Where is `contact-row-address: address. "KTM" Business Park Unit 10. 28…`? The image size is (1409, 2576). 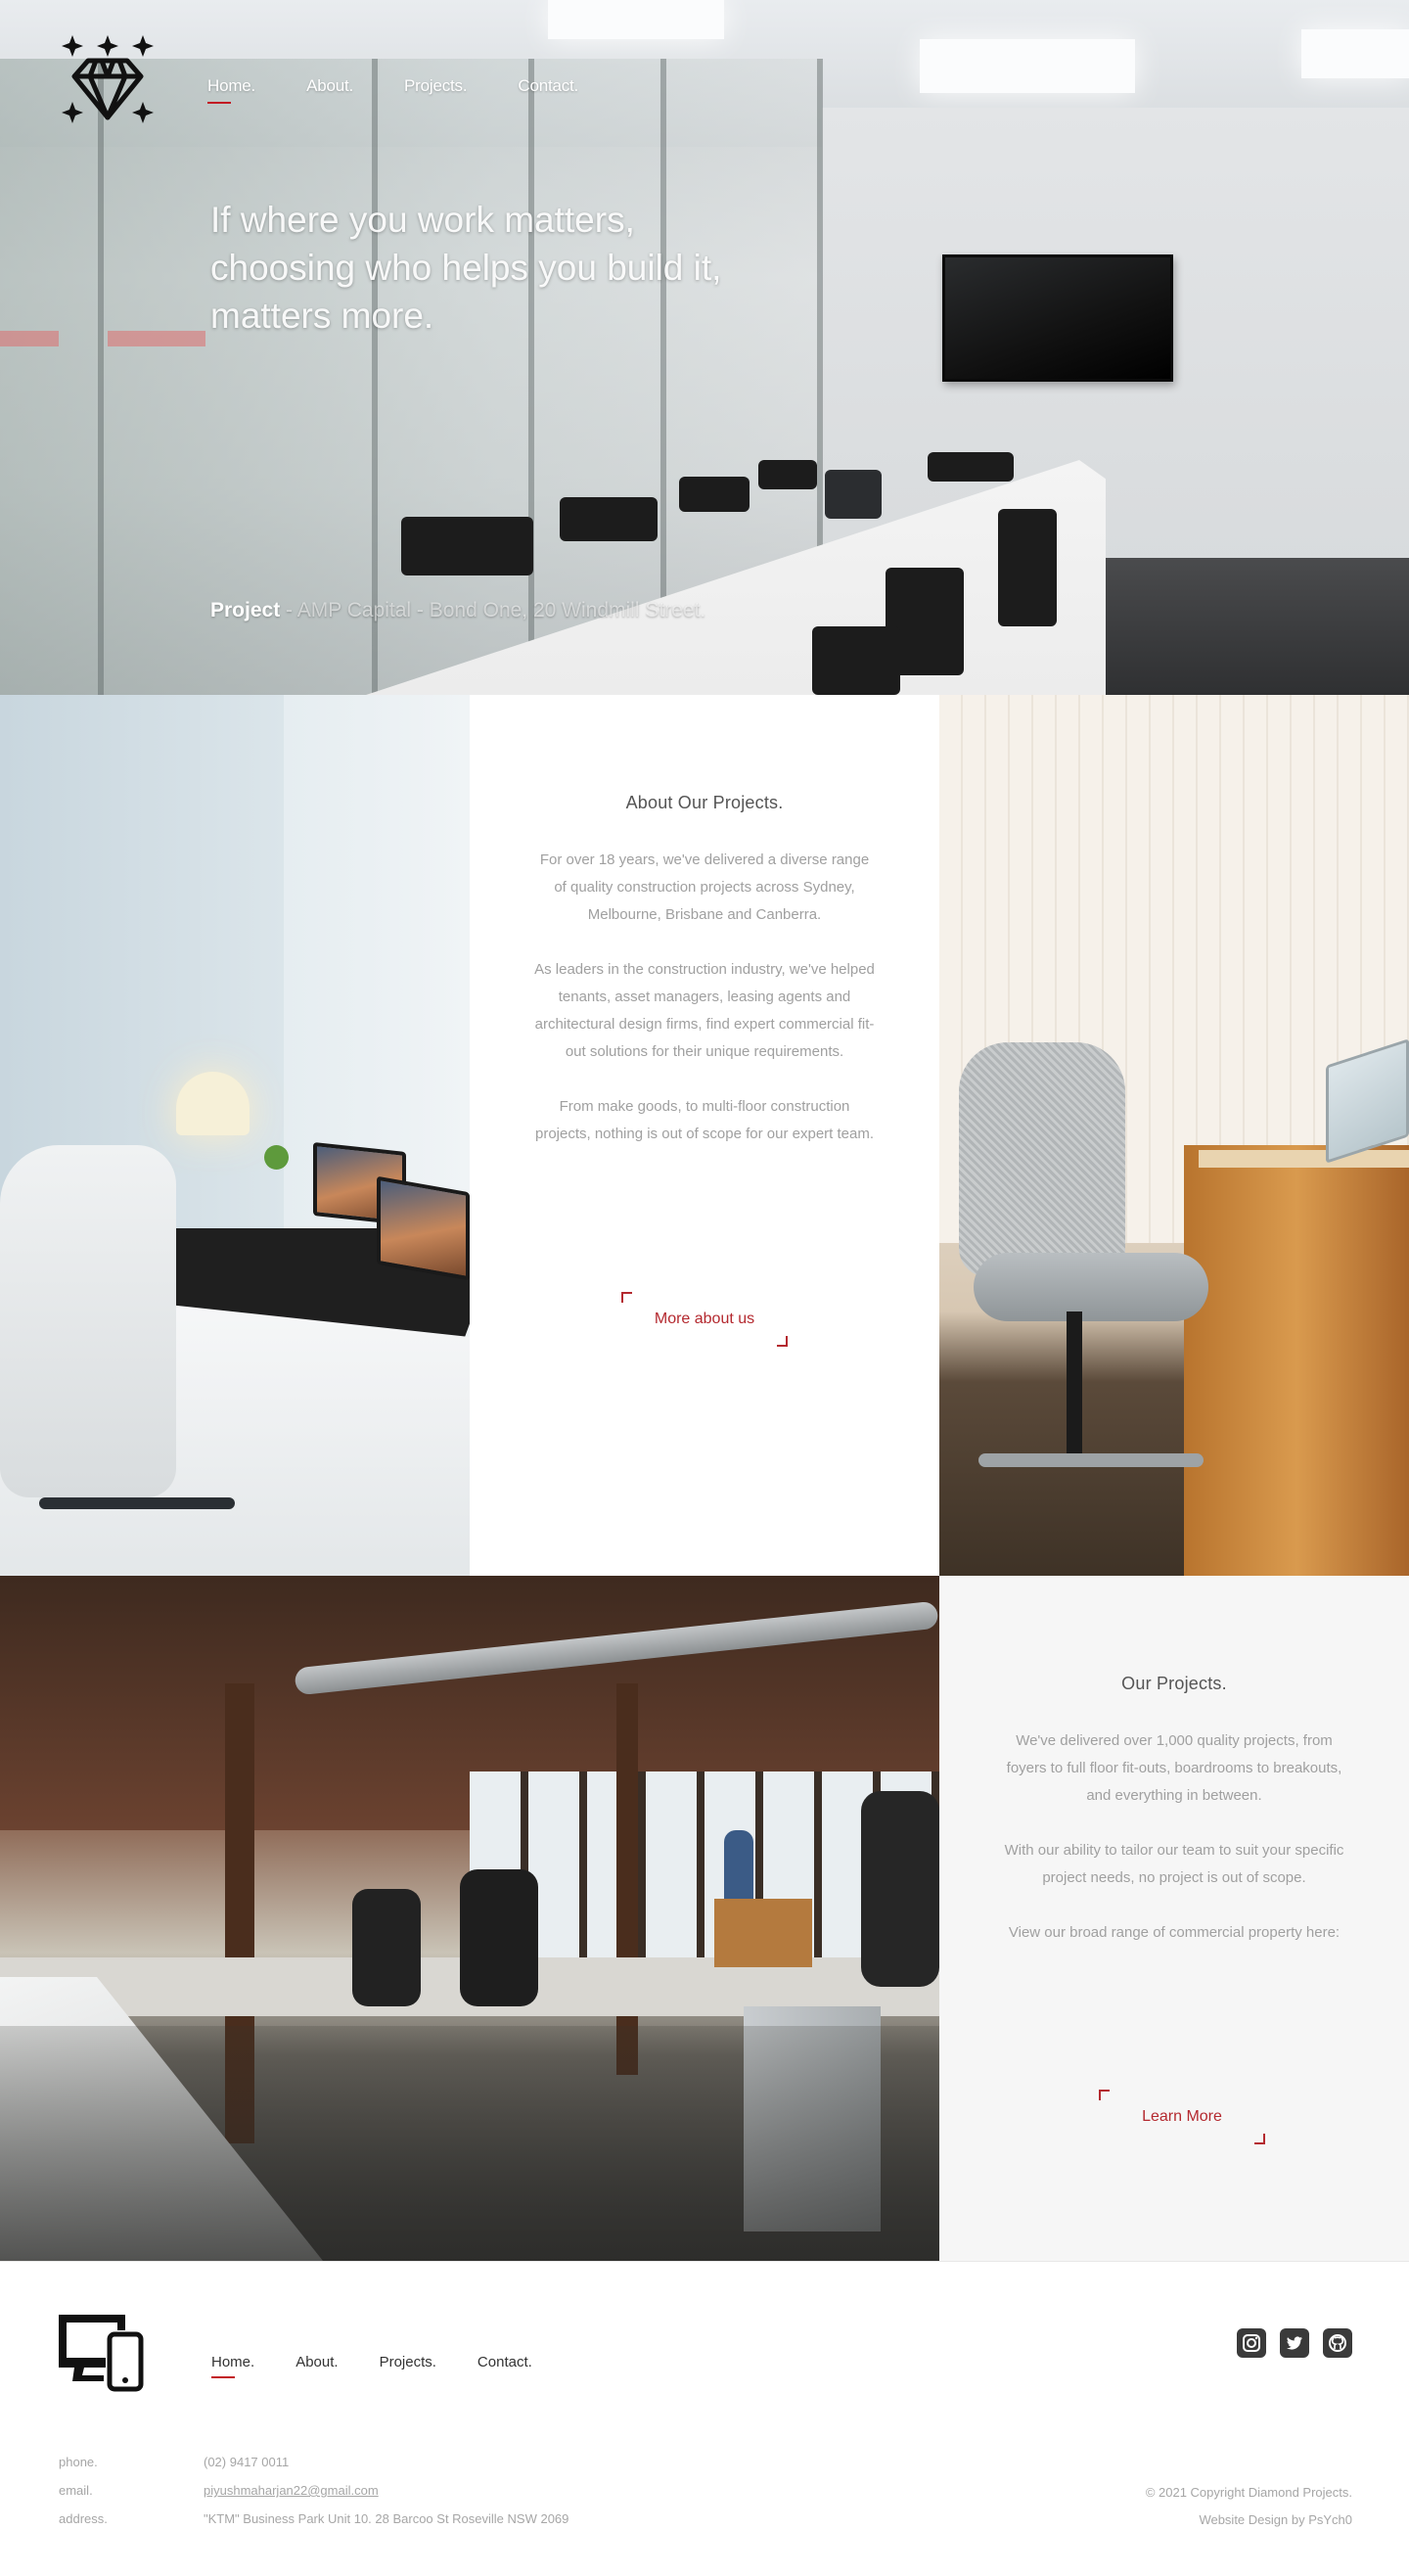
contact-row-address: address. "KTM" Business Park Unit 10. 28… is located at coordinates (313, 2519).